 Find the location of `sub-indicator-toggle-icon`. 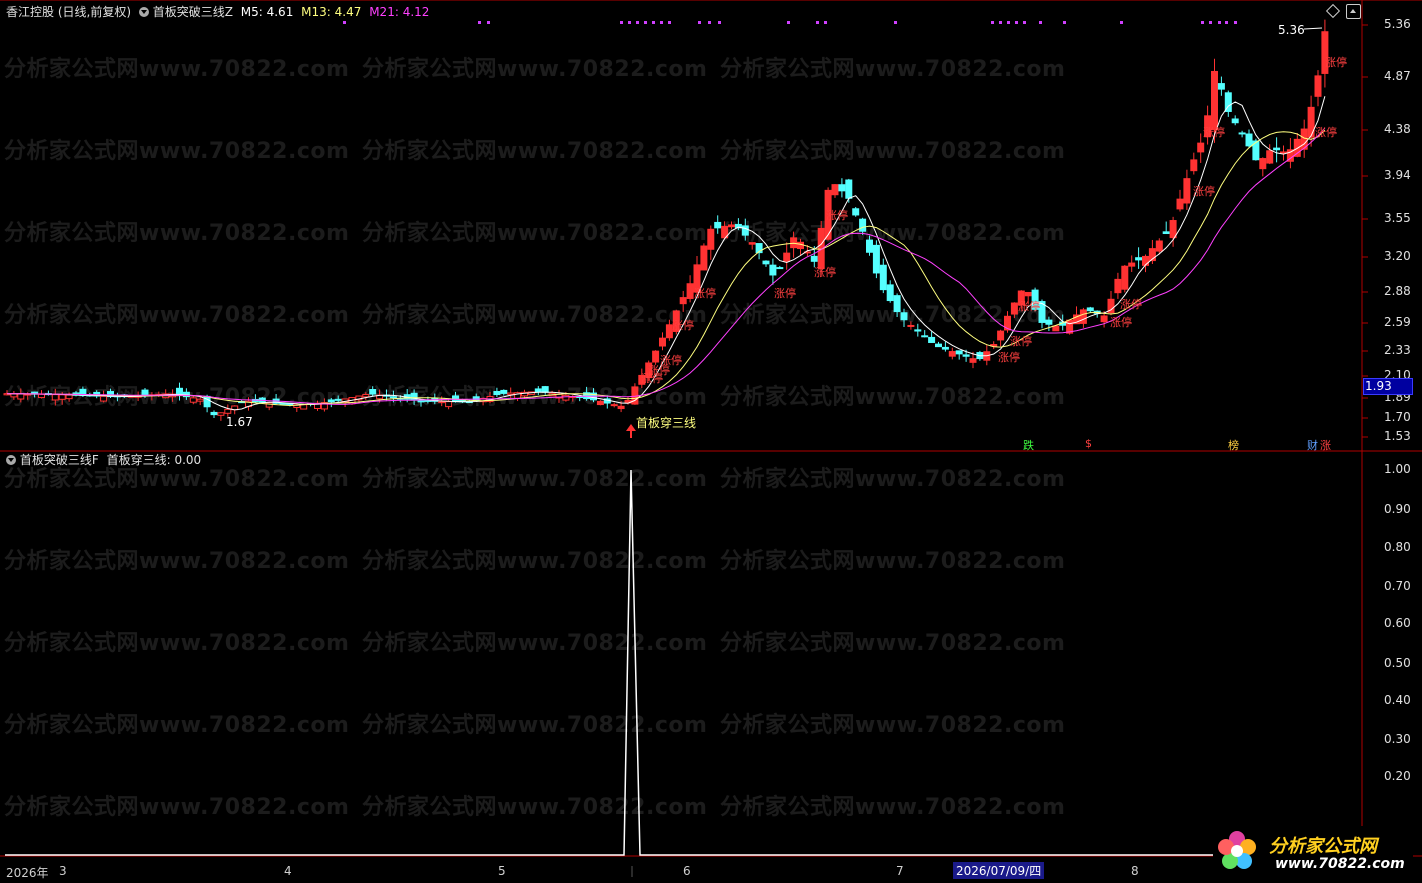

sub-indicator-toggle-icon is located at coordinates (11, 460).